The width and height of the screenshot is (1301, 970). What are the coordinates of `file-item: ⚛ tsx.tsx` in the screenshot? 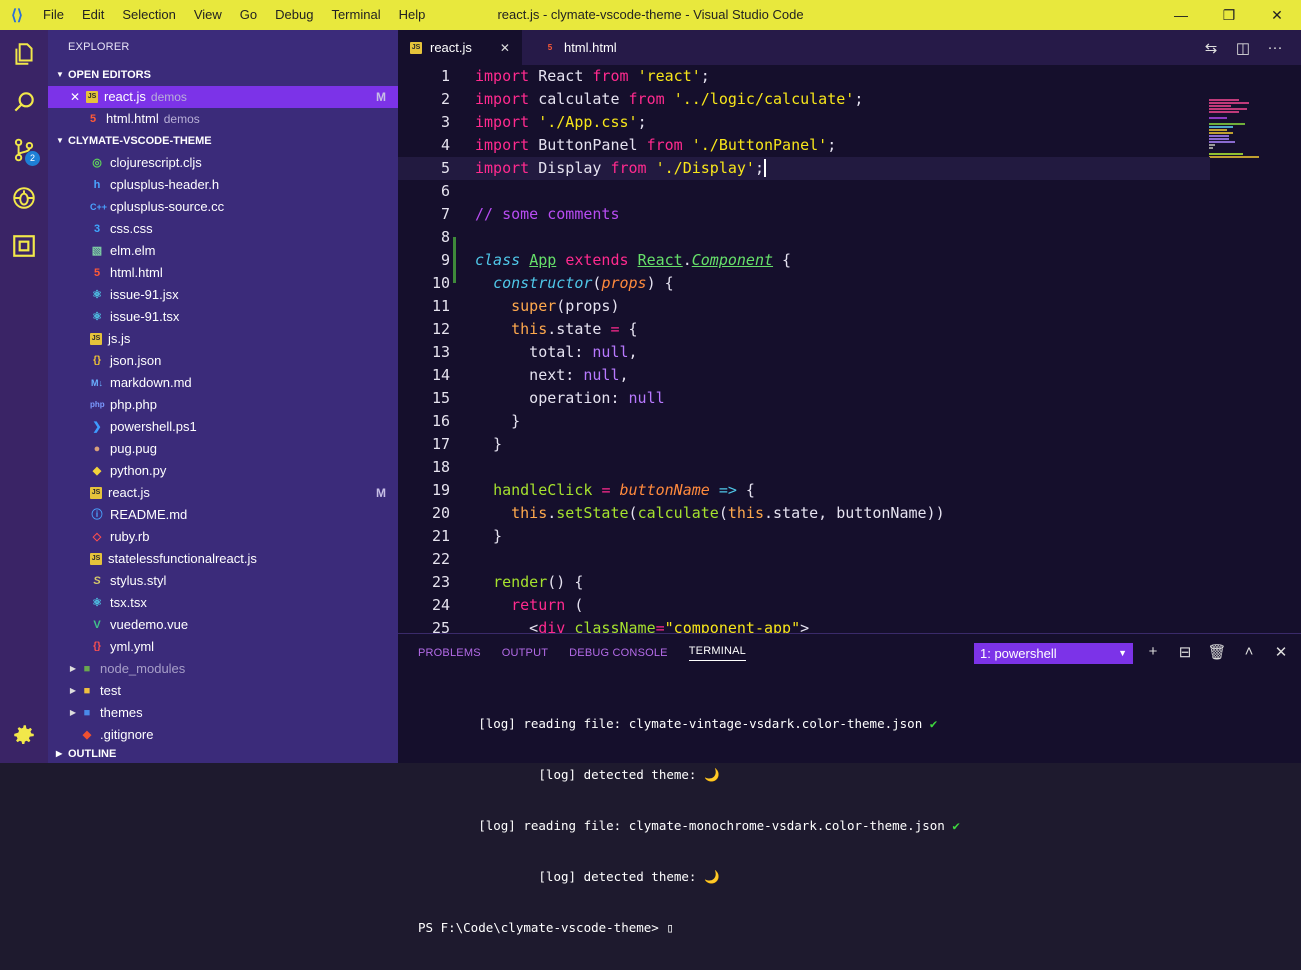 It's located at (244, 603).